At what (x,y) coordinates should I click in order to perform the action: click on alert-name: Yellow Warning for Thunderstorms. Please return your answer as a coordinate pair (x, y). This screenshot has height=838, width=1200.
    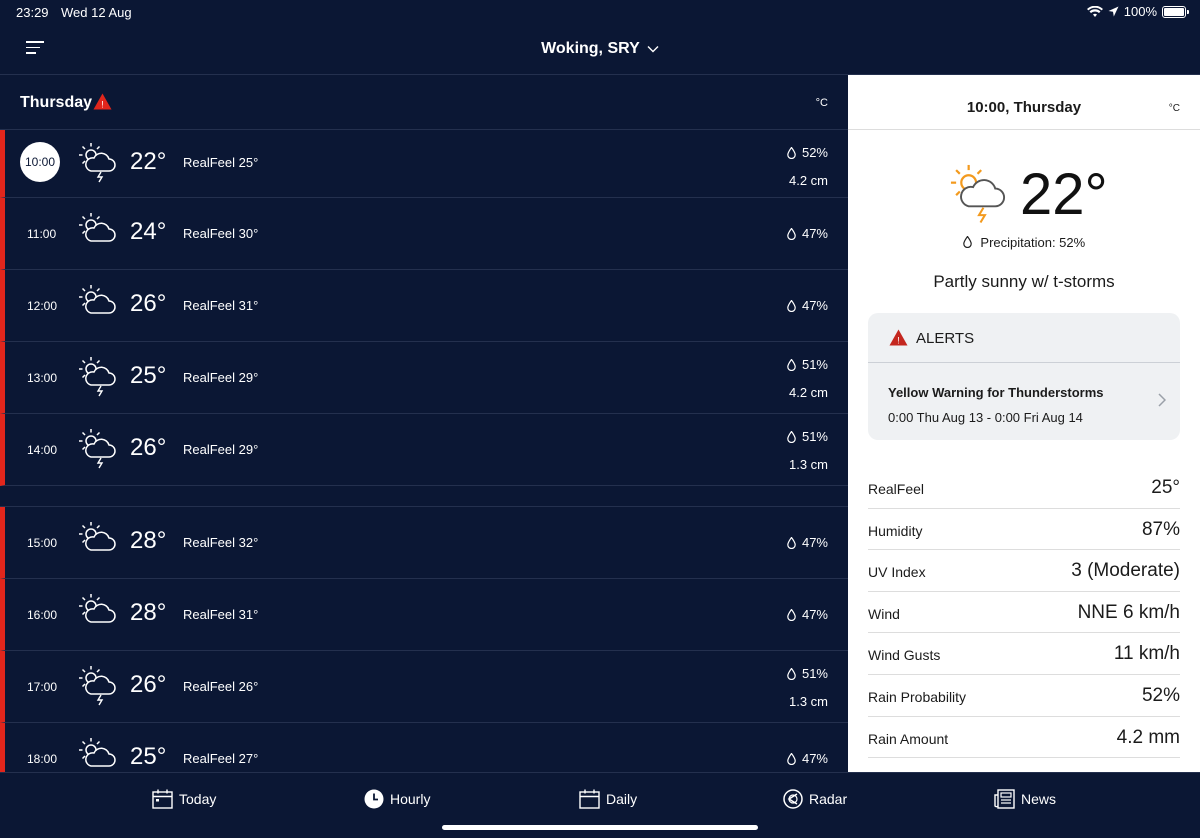
    Looking at the image, I should click on (995, 392).